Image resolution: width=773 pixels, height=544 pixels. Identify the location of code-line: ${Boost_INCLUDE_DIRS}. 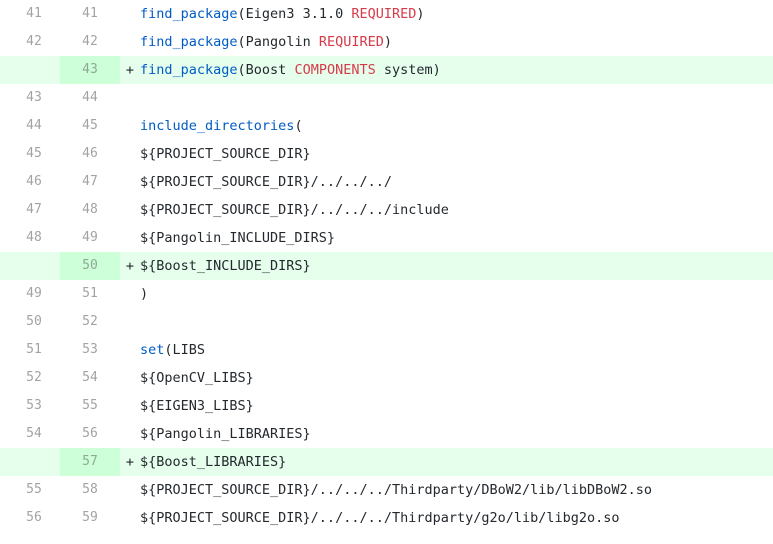
(456, 266).